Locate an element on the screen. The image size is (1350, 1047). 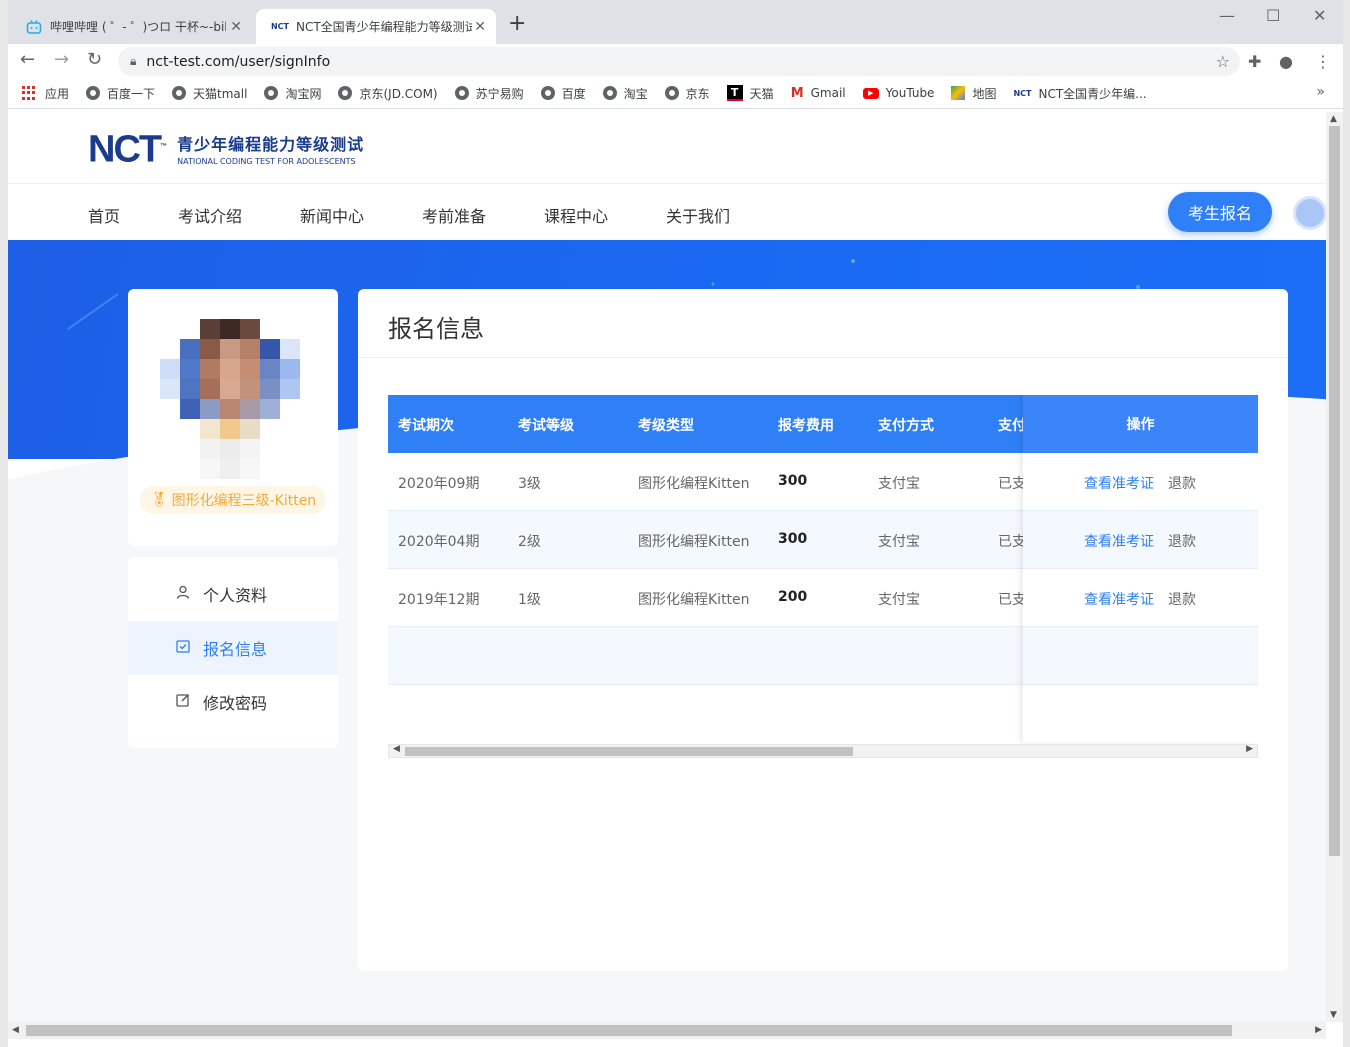
scroll-down-icon: ▼ is located at coordinates (1333, 1015).